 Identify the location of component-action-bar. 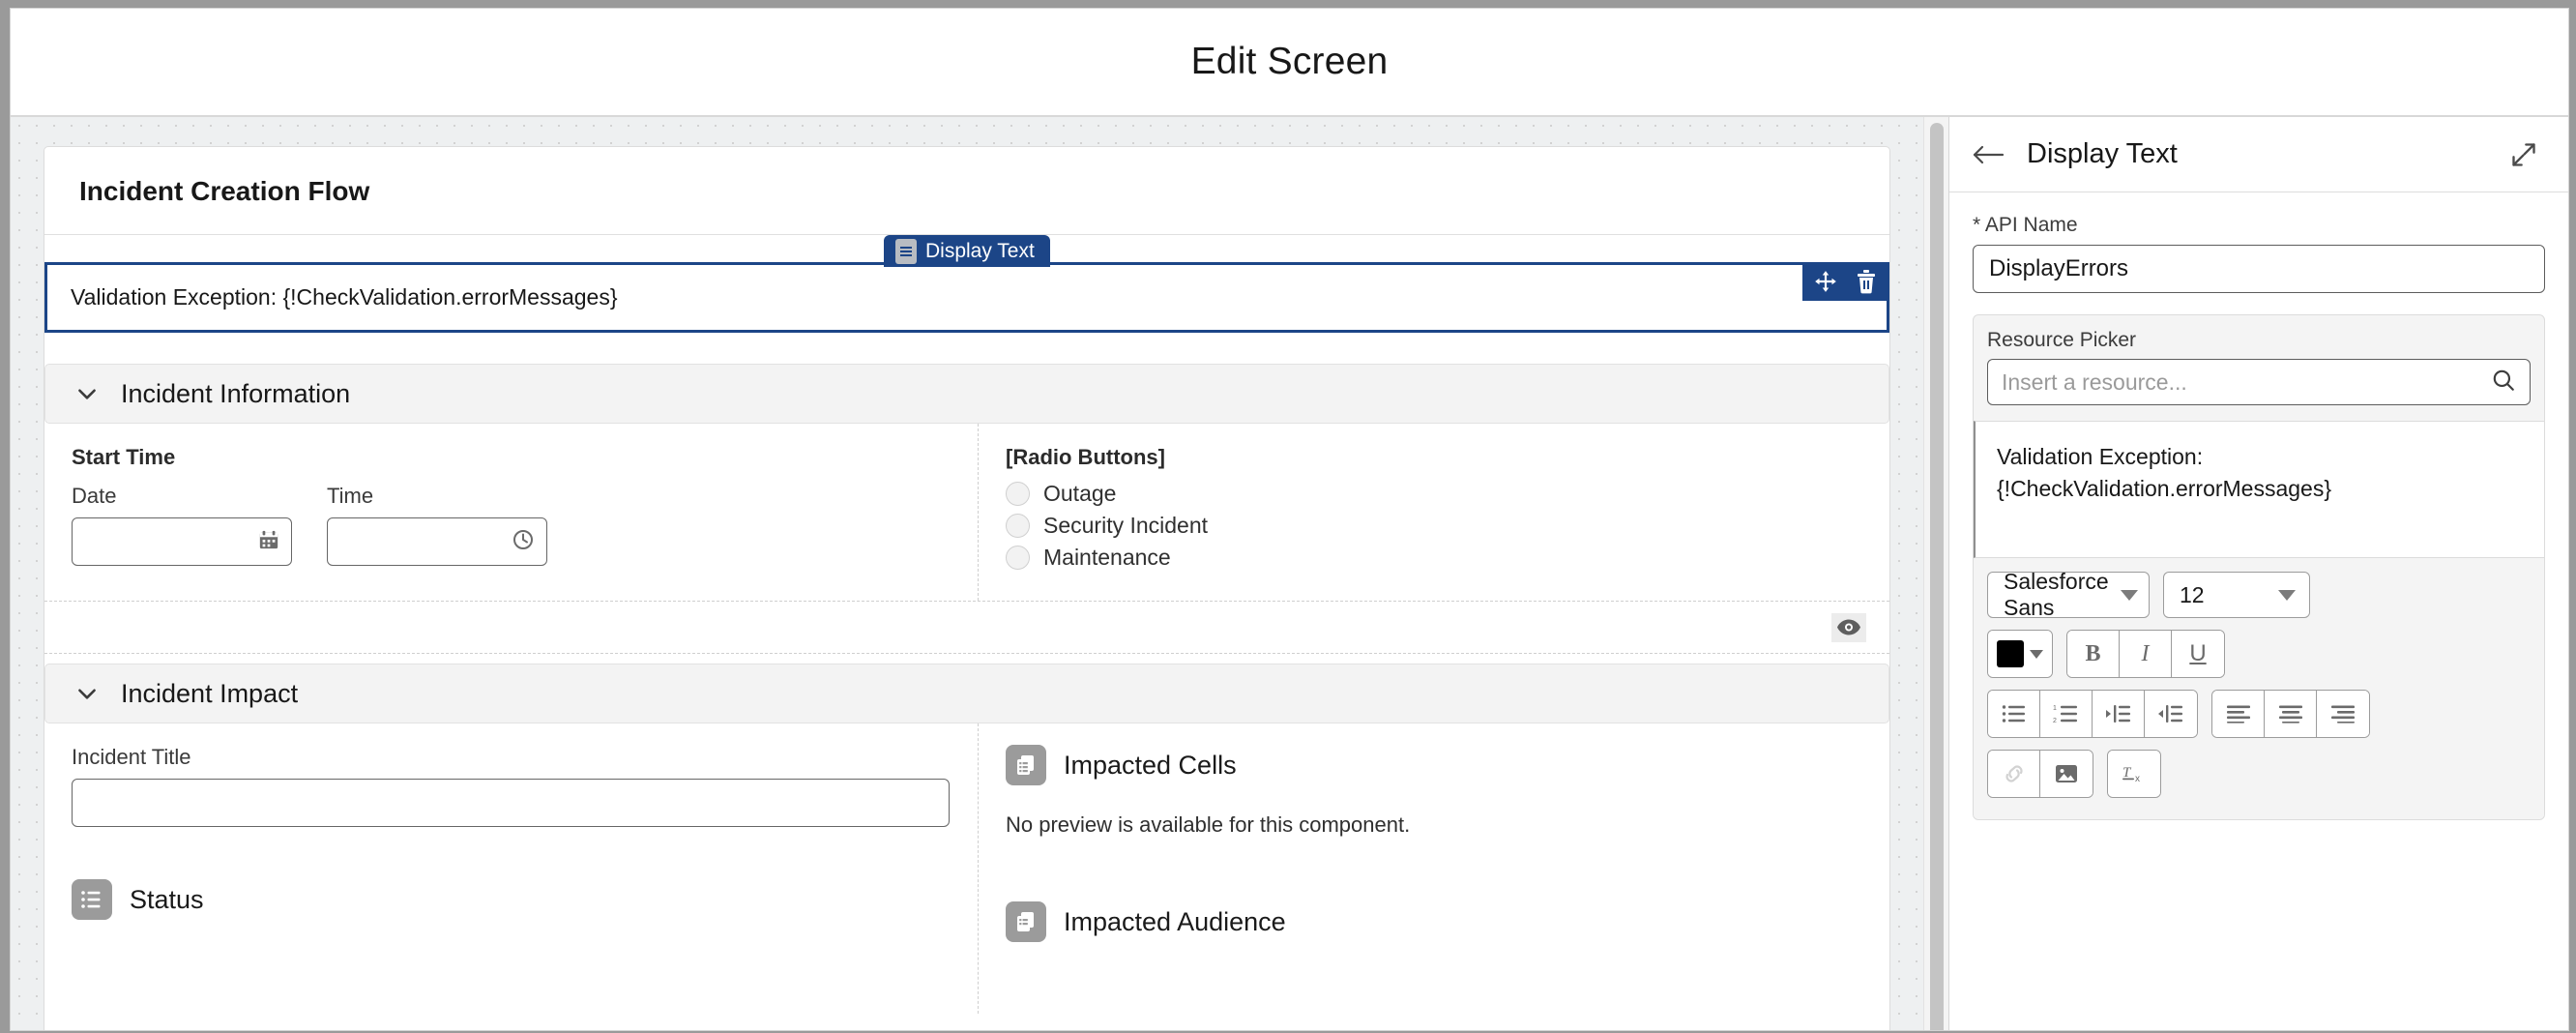
(1845, 281).